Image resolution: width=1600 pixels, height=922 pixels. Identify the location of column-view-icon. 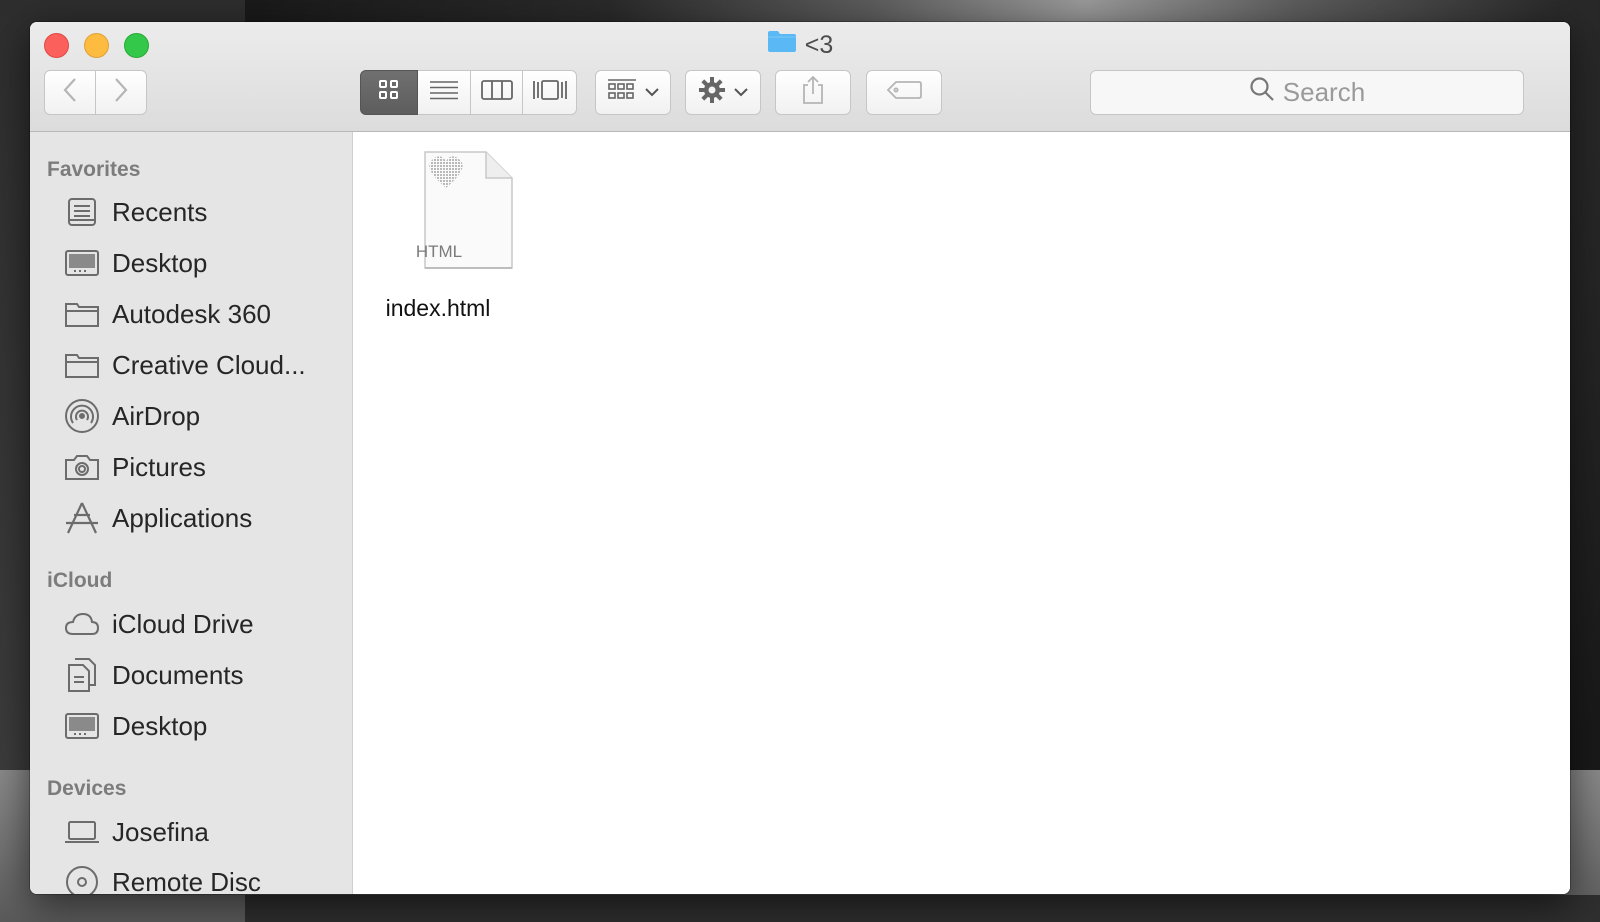
(496, 92).